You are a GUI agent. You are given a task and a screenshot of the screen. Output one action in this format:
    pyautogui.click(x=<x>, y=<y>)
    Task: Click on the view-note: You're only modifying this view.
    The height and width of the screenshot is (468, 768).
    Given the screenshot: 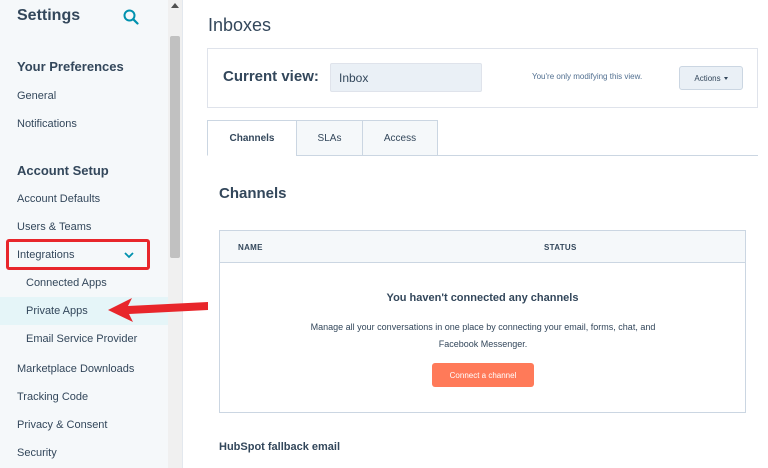 What is the action you would take?
    pyautogui.click(x=587, y=76)
    